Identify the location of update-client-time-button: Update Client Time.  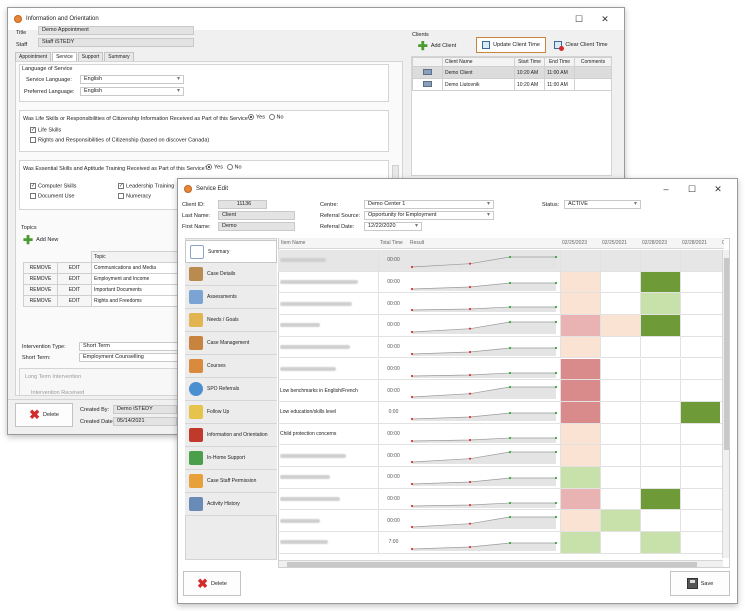
(511, 45).